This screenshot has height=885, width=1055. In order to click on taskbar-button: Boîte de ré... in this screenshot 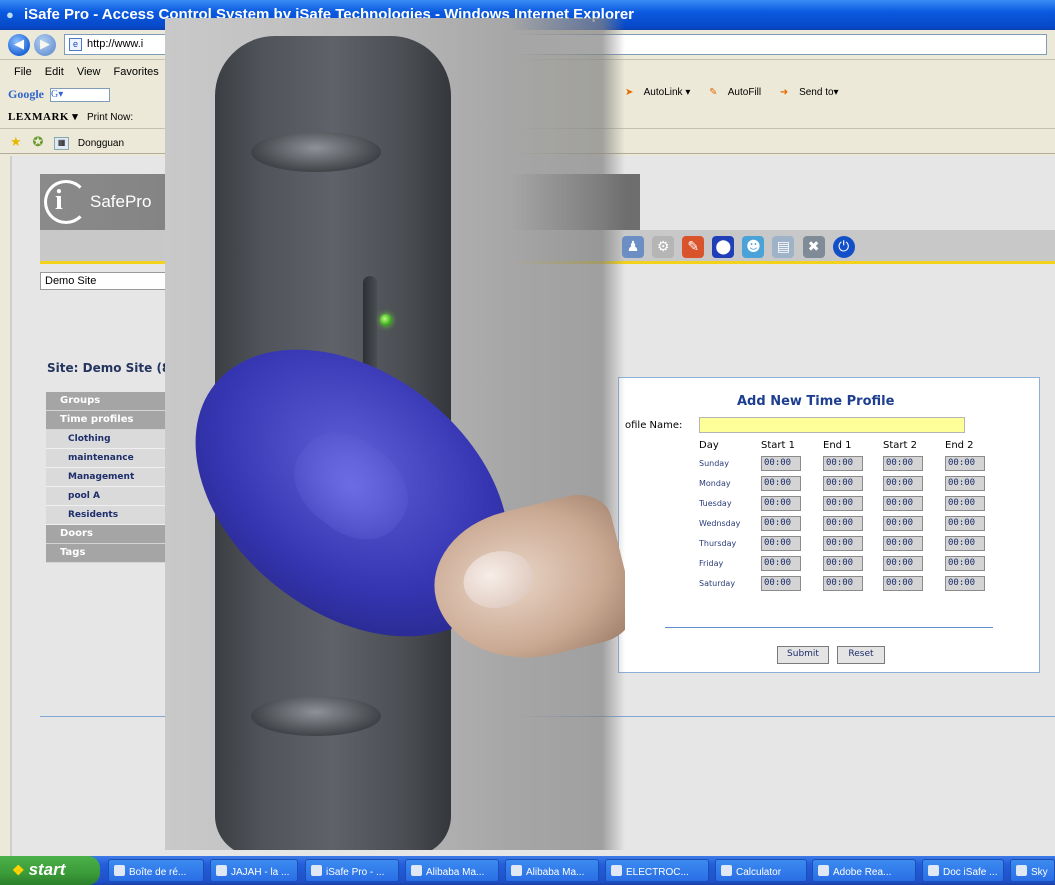, I will do `click(156, 870)`.